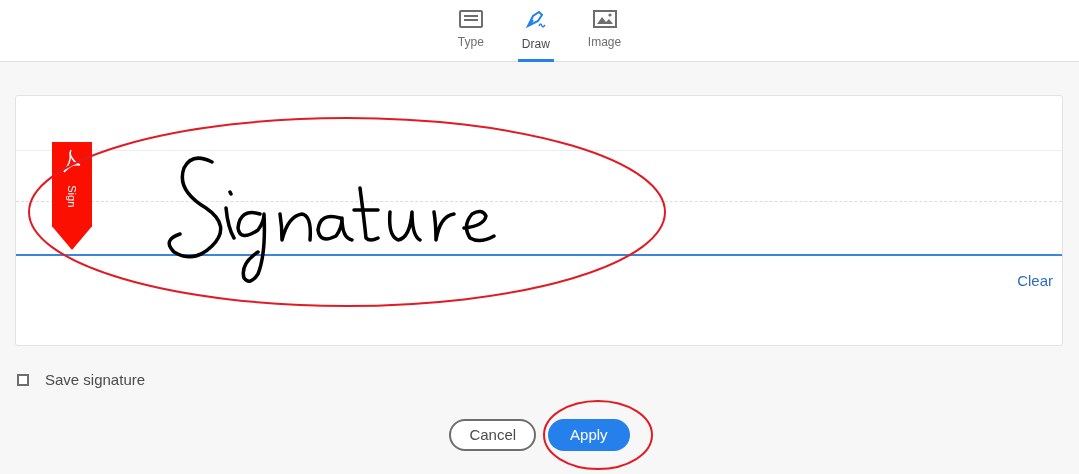 Image resolution: width=1079 pixels, height=474 pixels. I want to click on pen-icon, so click(535, 20).